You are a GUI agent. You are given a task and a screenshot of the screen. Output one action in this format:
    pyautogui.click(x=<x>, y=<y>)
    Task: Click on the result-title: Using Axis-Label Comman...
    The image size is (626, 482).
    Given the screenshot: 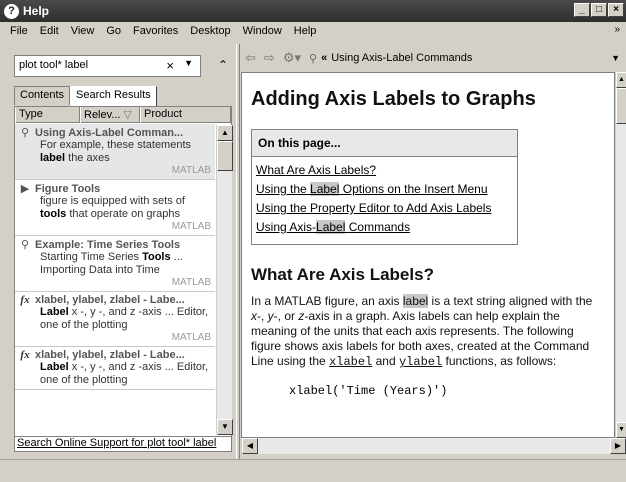 What is the action you would take?
    pyautogui.click(x=109, y=132)
    